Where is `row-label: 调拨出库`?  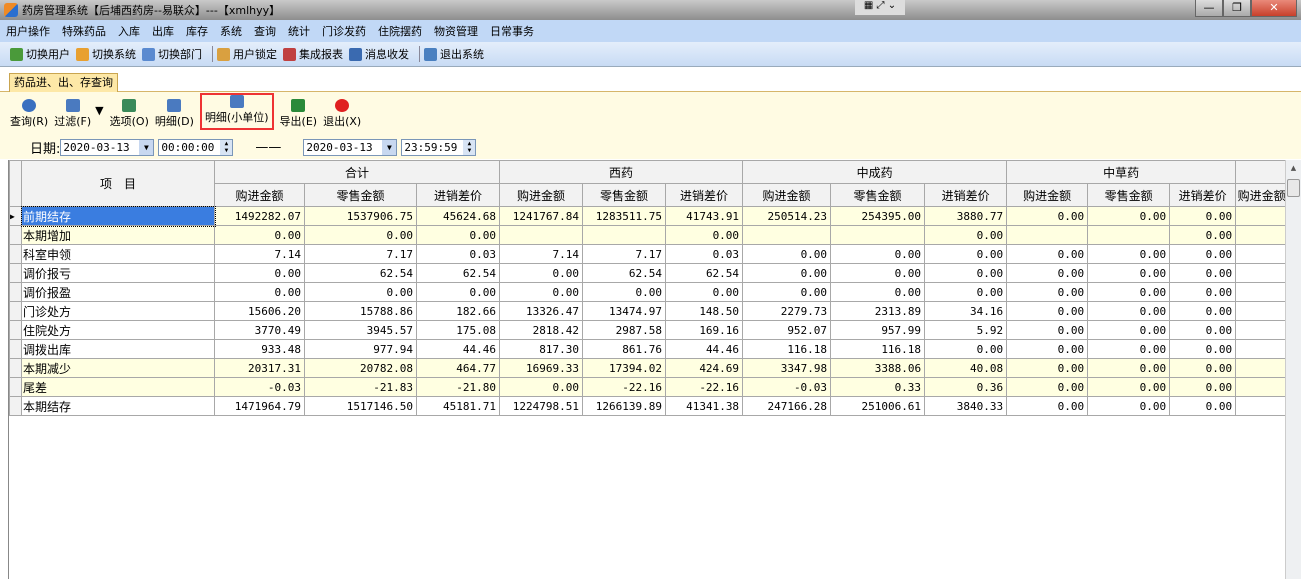 row-label: 调拨出库 is located at coordinates (118, 349).